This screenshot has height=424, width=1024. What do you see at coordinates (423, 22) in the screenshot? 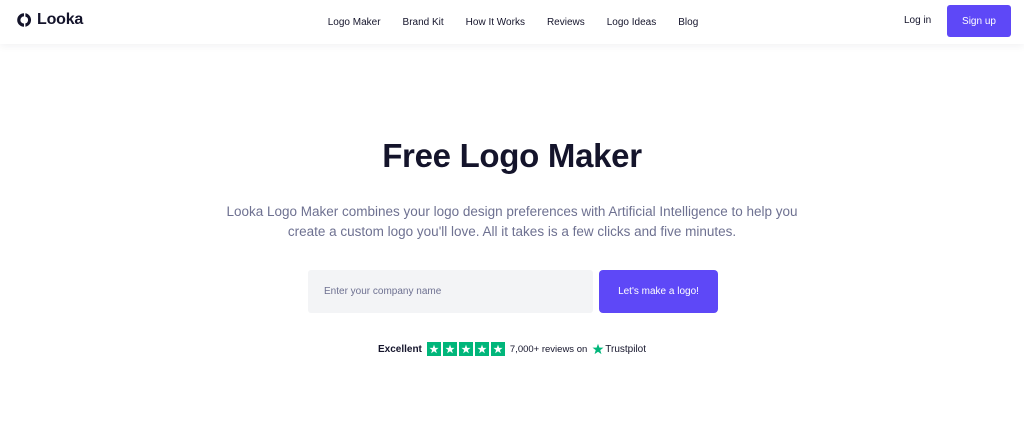
I see `nav-item-brand-kit: Brand Kit` at bounding box center [423, 22].